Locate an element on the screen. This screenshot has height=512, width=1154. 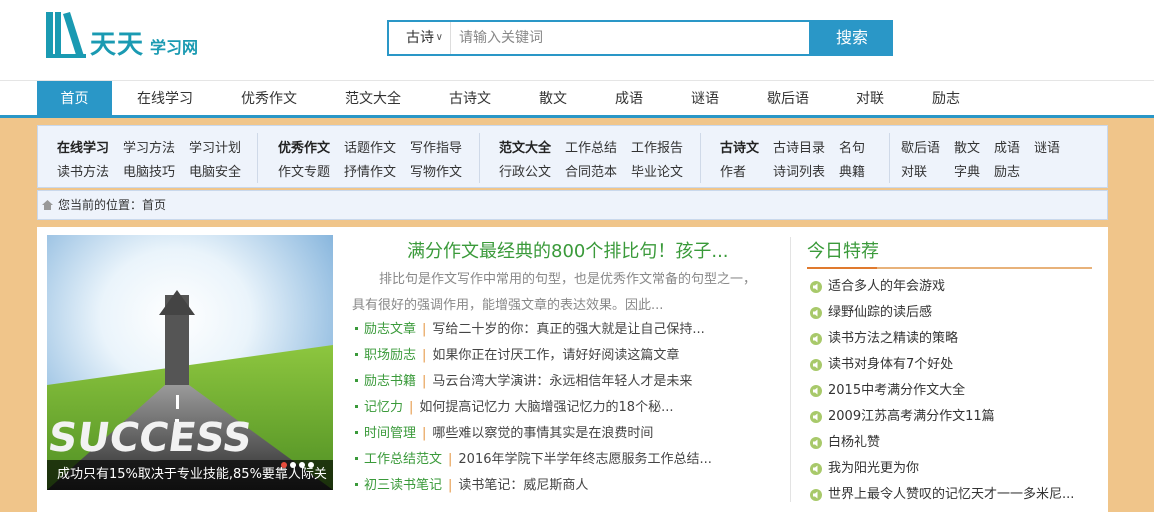
nav-item-online-learning: 在线学习 is located at coordinates (165, 98).